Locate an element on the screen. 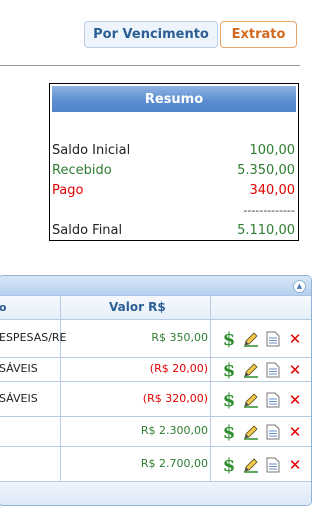 Image resolution: width=320 pixels, height=519 pixels. table-row: R$ 2.300,00 $ ✕ is located at coordinates (155, 432).